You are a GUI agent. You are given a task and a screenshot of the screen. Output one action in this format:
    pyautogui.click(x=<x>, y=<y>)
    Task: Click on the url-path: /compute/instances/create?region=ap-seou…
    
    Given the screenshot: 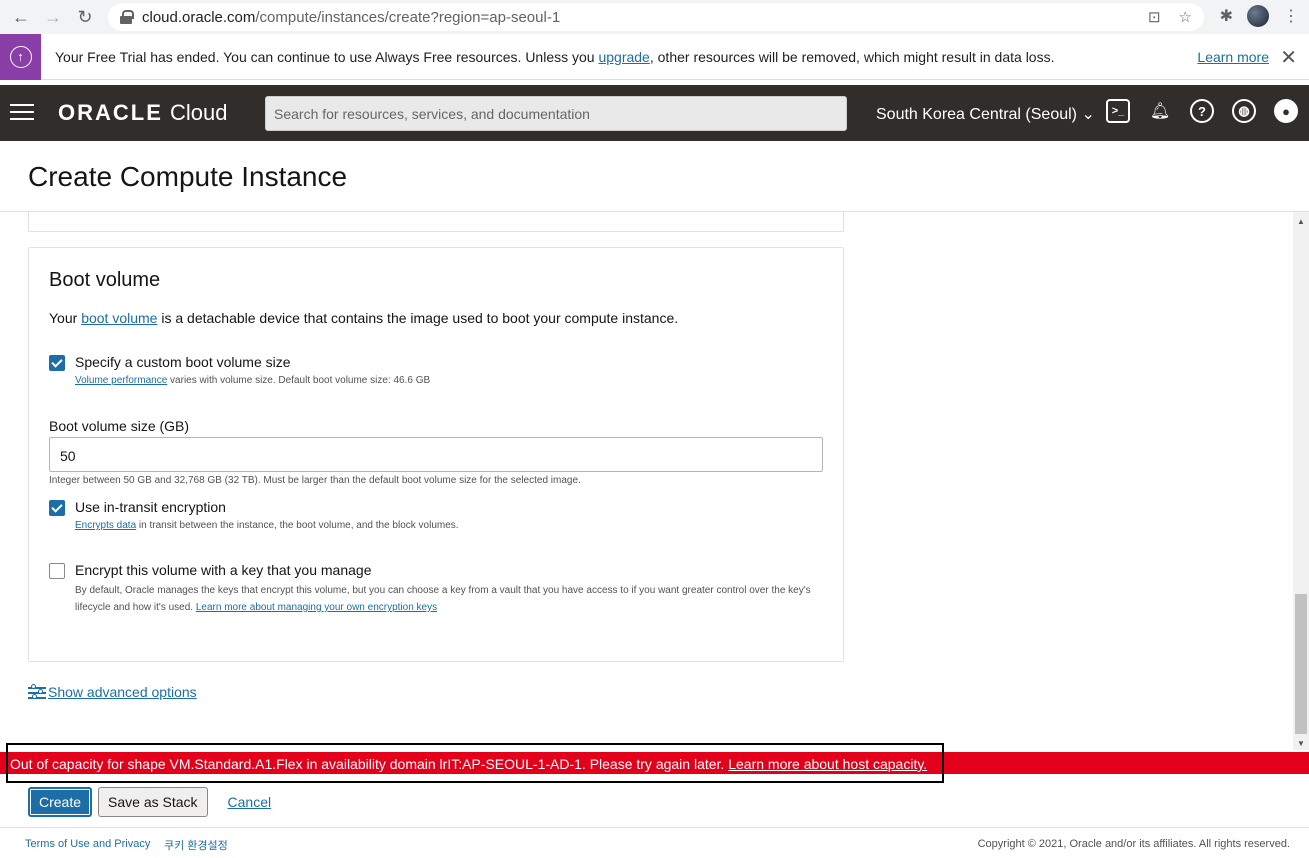 What is the action you would take?
    pyautogui.click(x=408, y=17)
    